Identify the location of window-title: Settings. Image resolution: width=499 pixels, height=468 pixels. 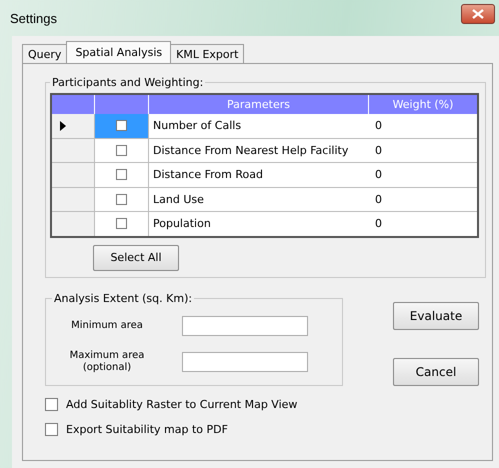
(33, 18).